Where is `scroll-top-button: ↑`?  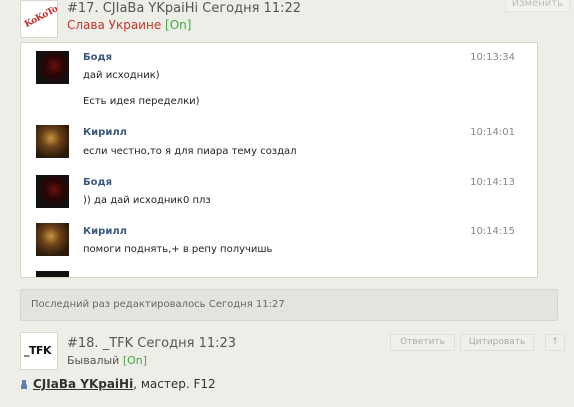
scroll-top-button: ↑ is located at coordinates (555, 342).